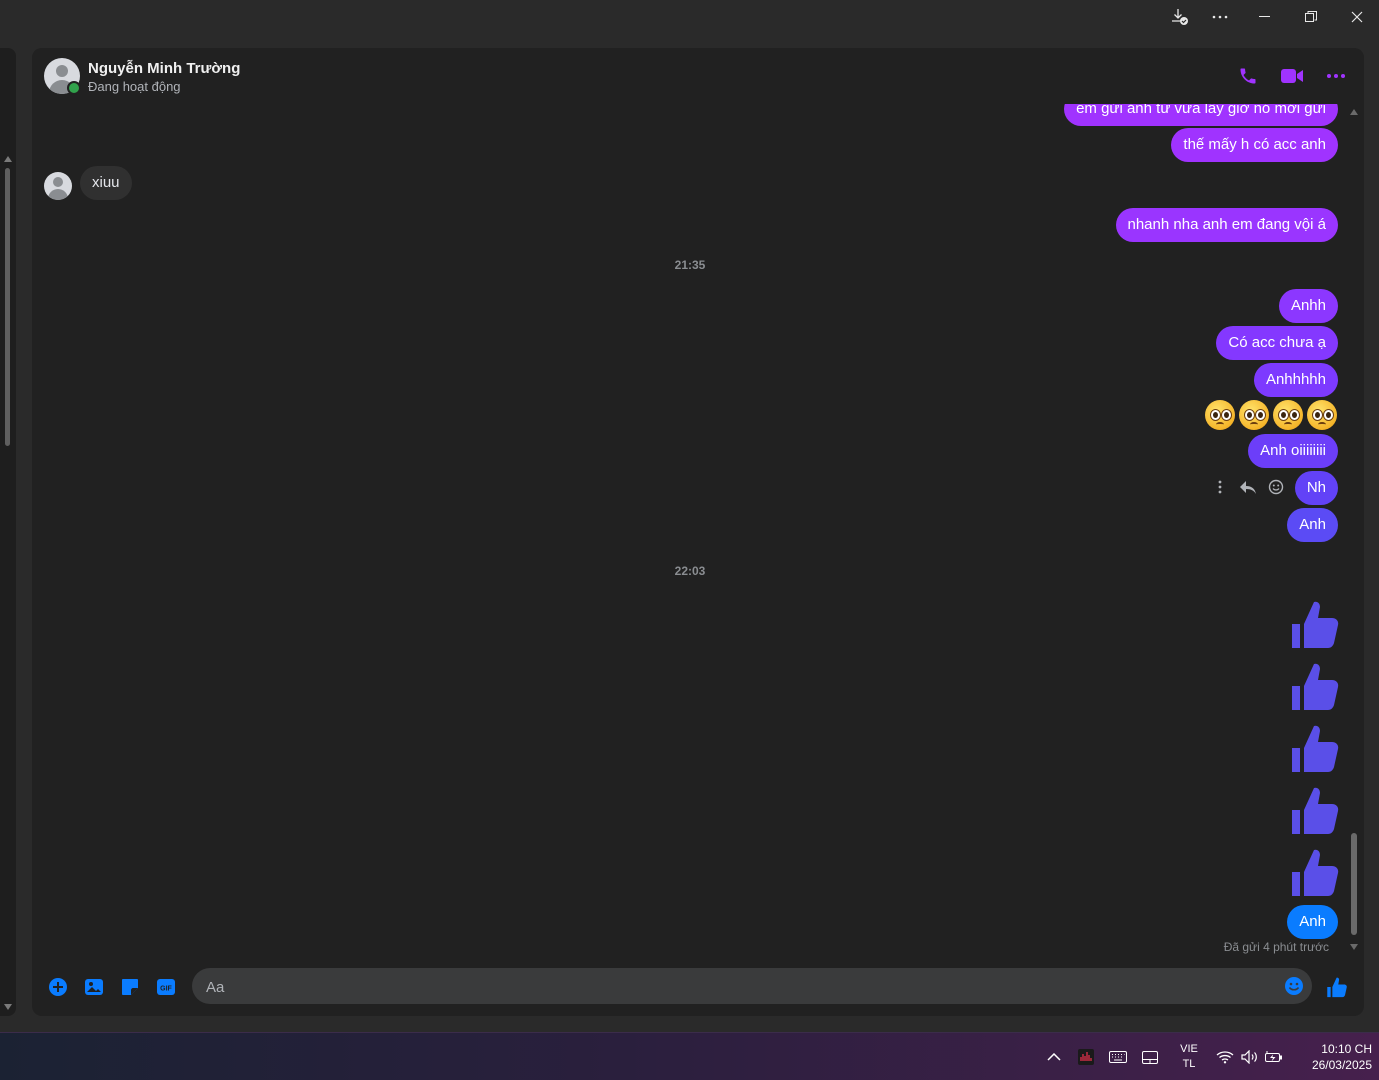  I want to click on message-sent: Anhhhhh, so click(1295, 380).